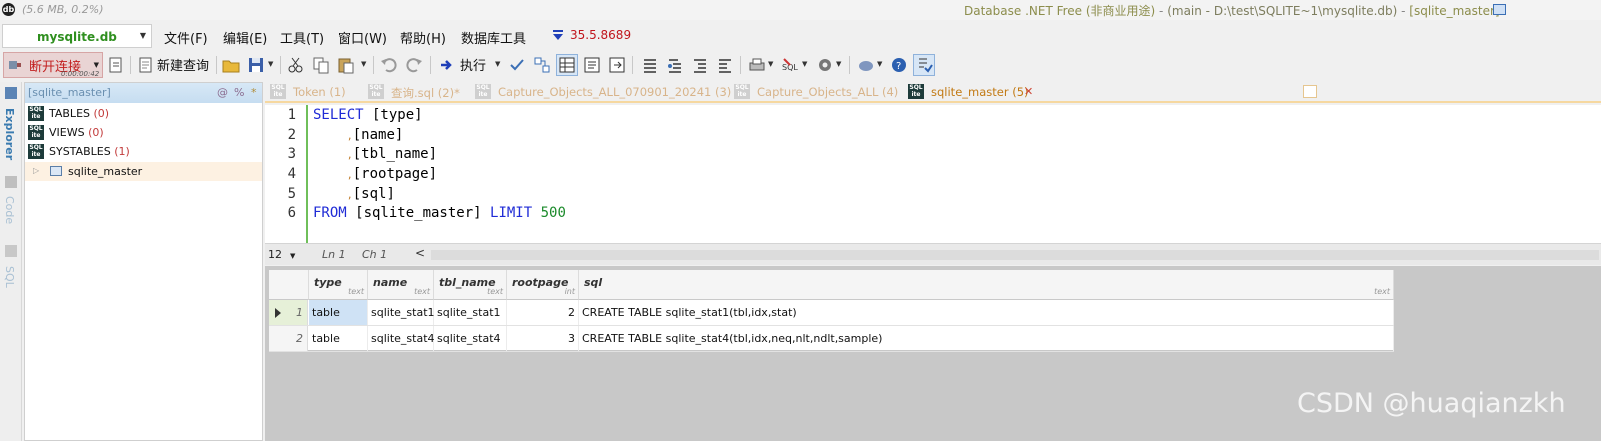 This screenshot has height=441, width=1601. I want to click on cut-icon, so click(296, 65).